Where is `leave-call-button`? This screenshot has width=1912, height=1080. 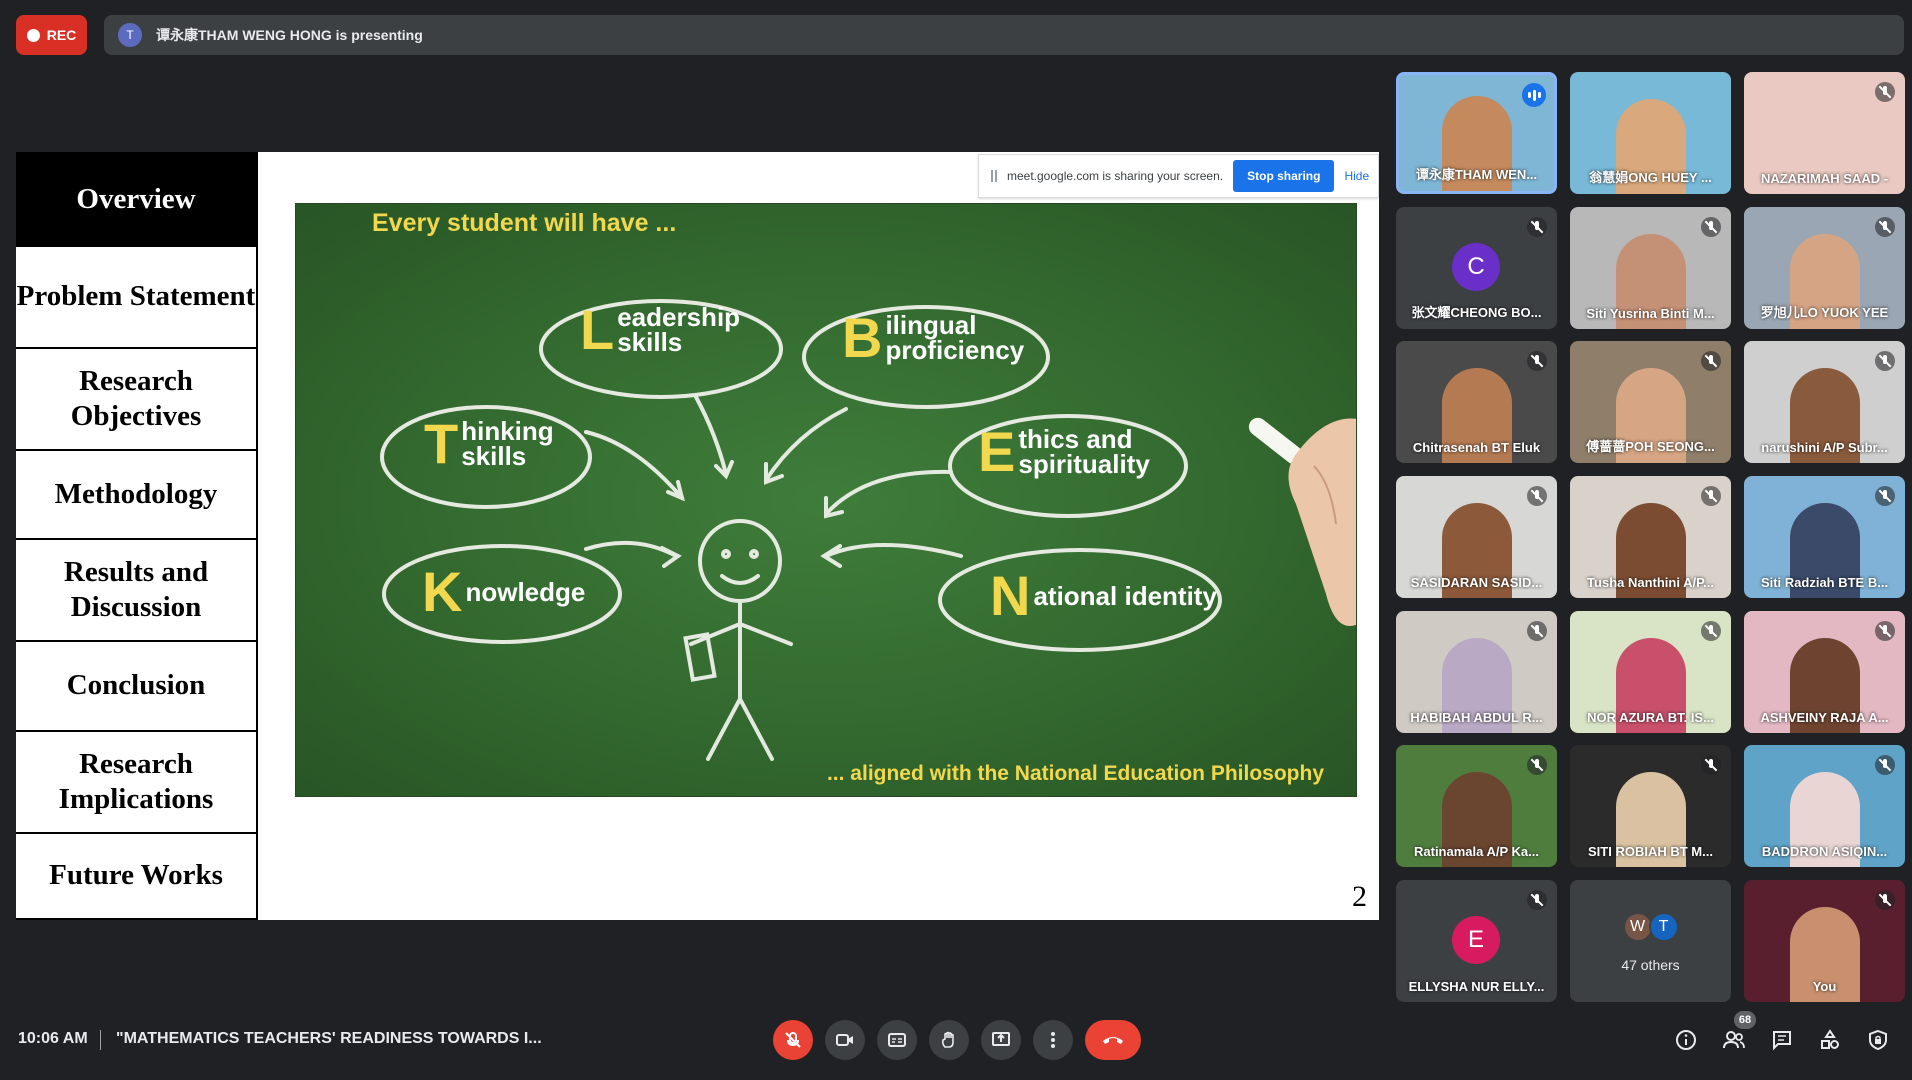 leave-call-button is located at coordinates (1113, 1040).